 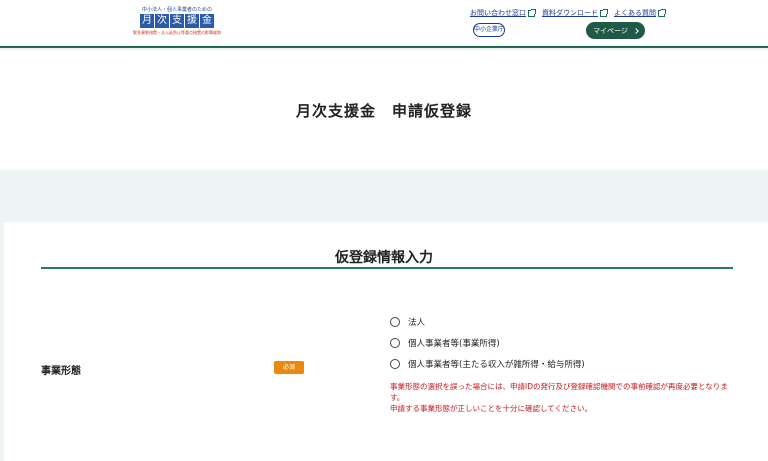 What do you see at coordinates (387, 268) in the screenshot?
I see `section-divider` at bounding box center [387, 268].